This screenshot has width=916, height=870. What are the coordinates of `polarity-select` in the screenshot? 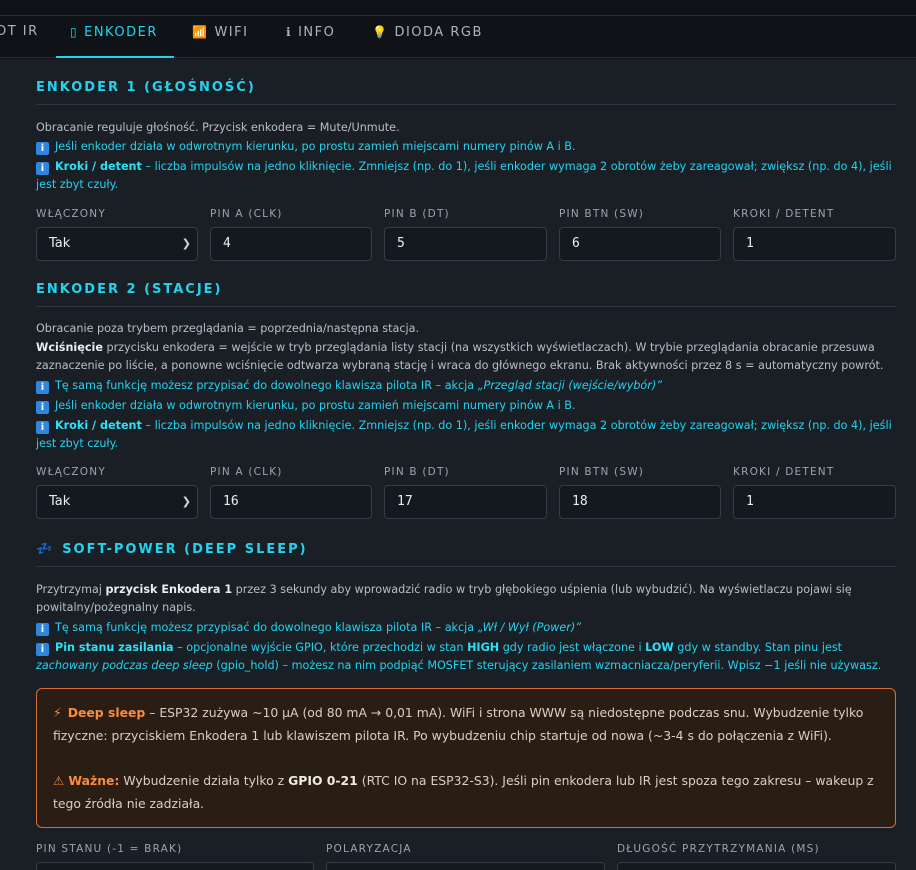 It's located at (465, 866).